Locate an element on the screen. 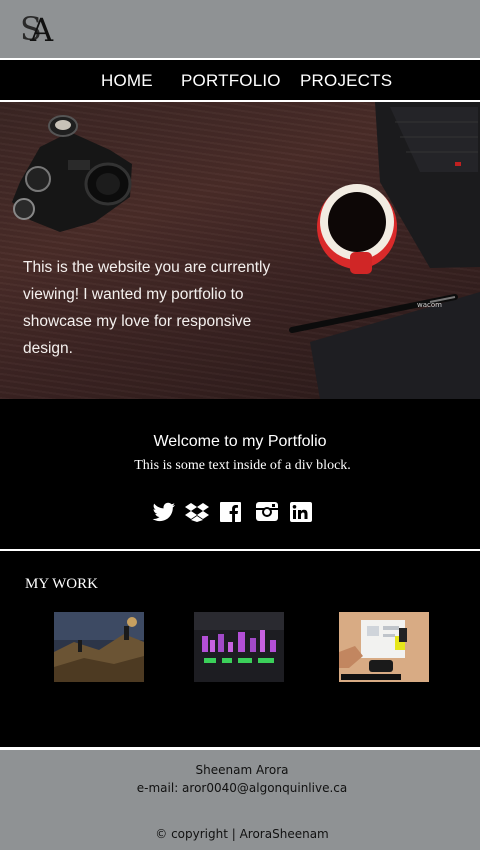 The height and width of the screenshot is (850, 480). social-links is located at coordinates (240, 513).